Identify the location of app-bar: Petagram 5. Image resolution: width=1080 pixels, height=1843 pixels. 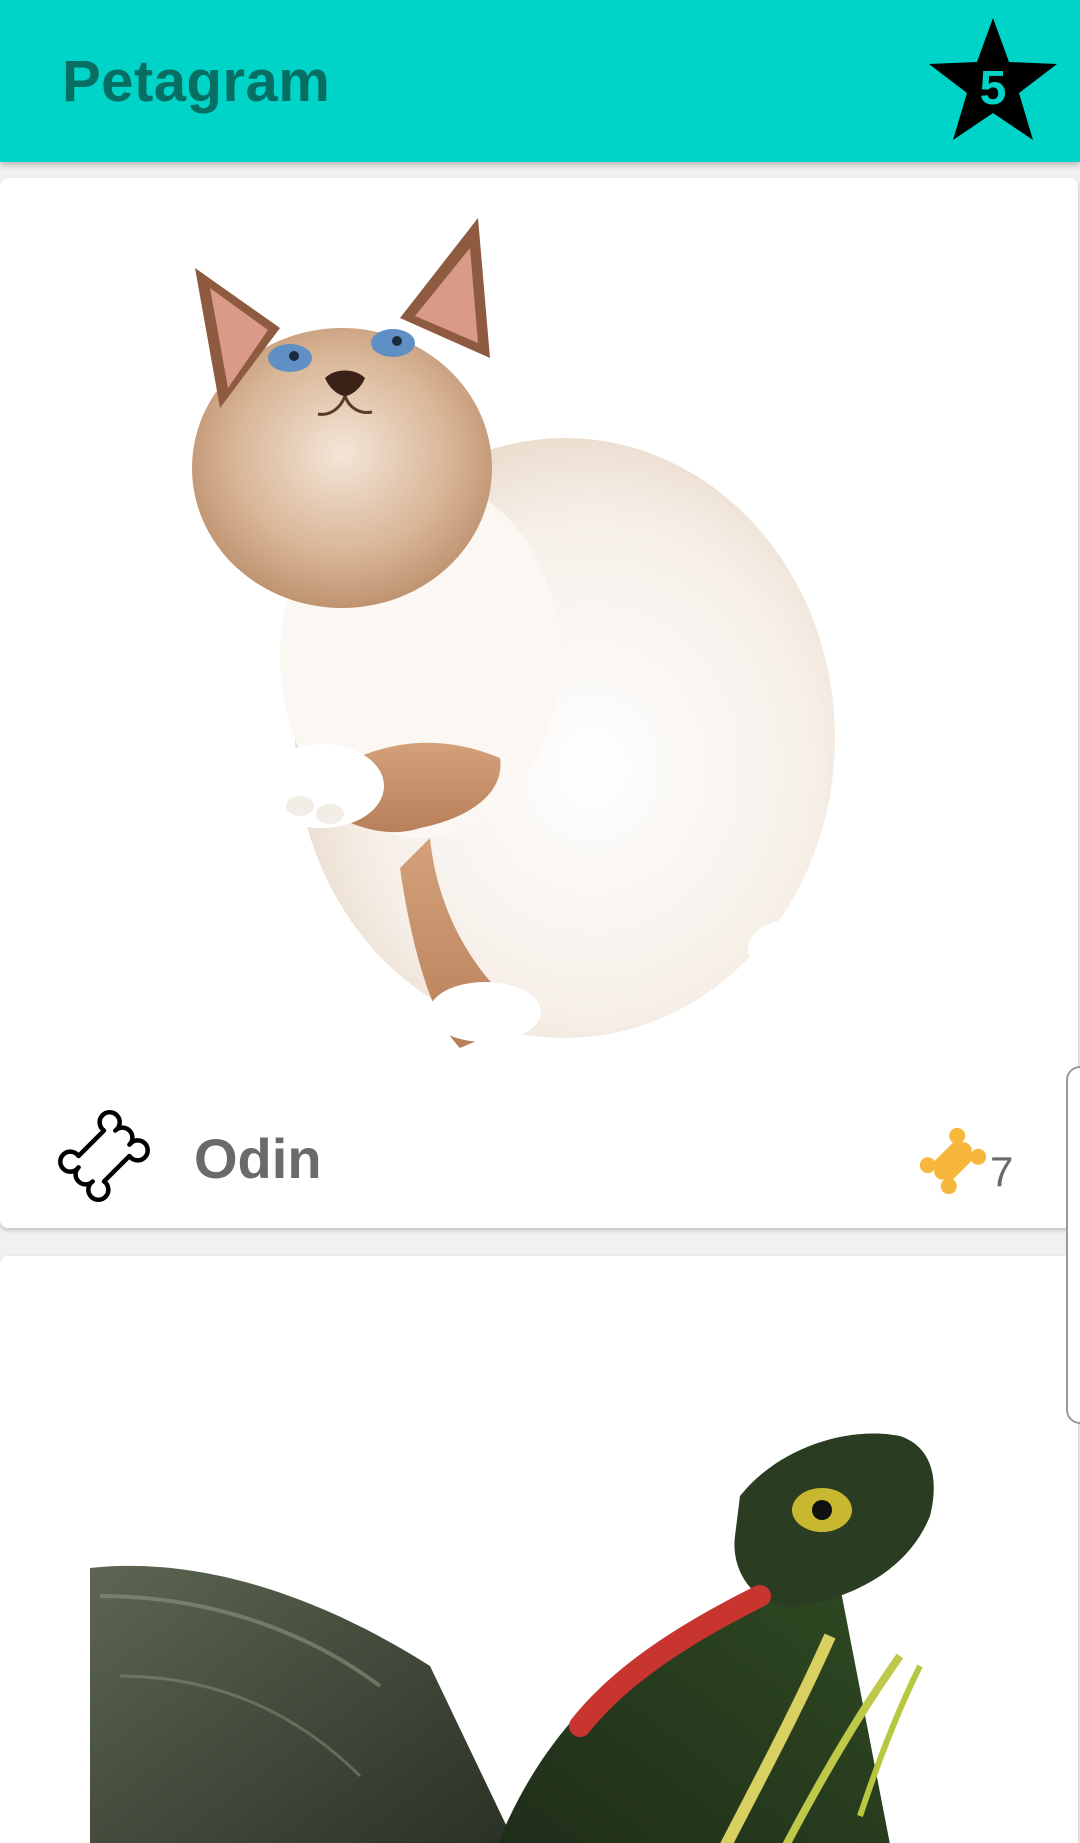
(540, 81).